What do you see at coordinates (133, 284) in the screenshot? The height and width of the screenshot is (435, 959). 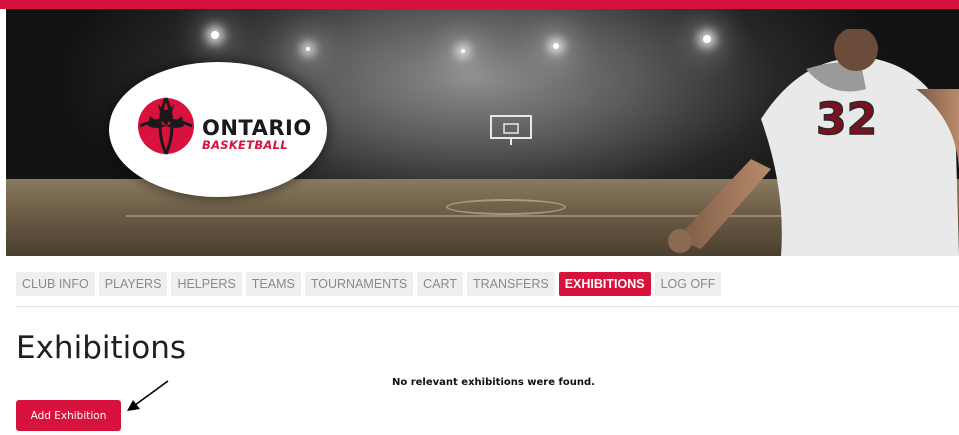 I see `tab-players: PLAYERS` at bounding box center [133, 284].